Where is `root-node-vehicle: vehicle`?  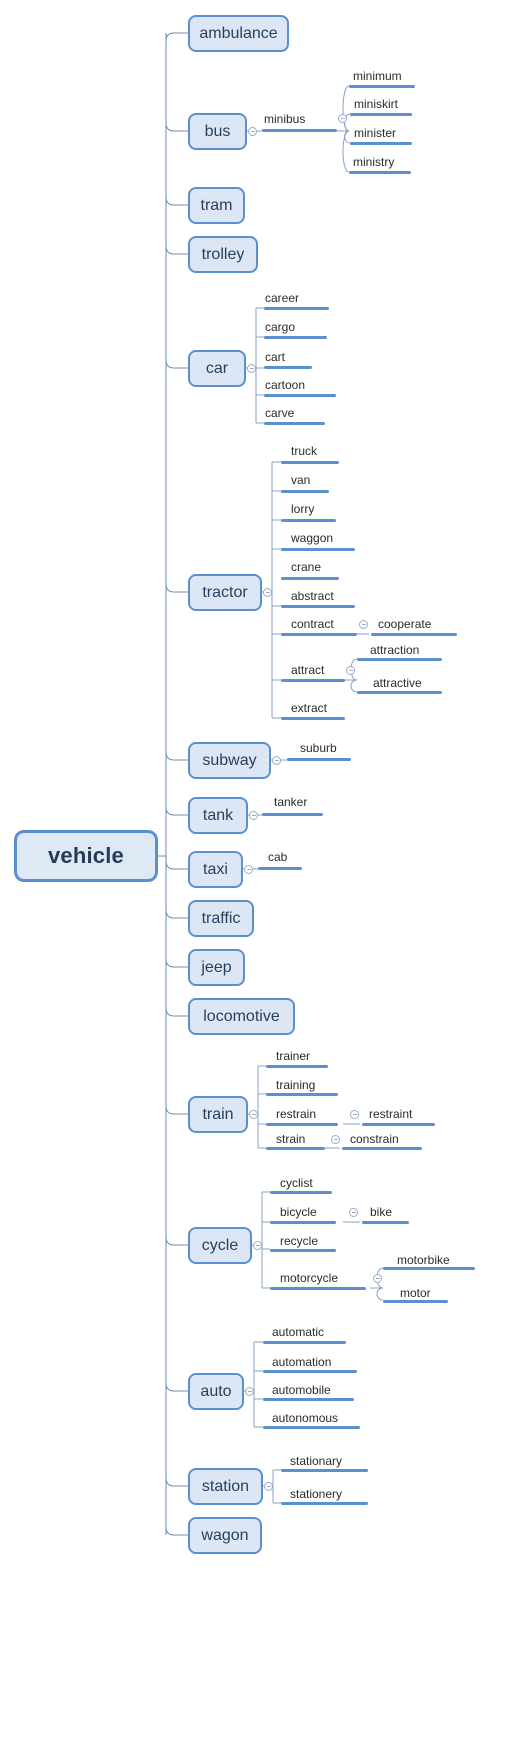
root-node-vehicle: vehicle is located at coordinates (86, 856).